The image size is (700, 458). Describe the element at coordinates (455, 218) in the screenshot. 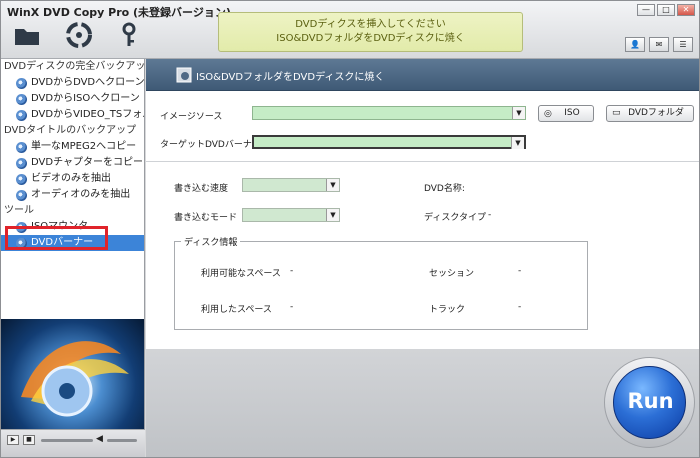

I see `disc-type-label: ディスクタイプ` at that location.